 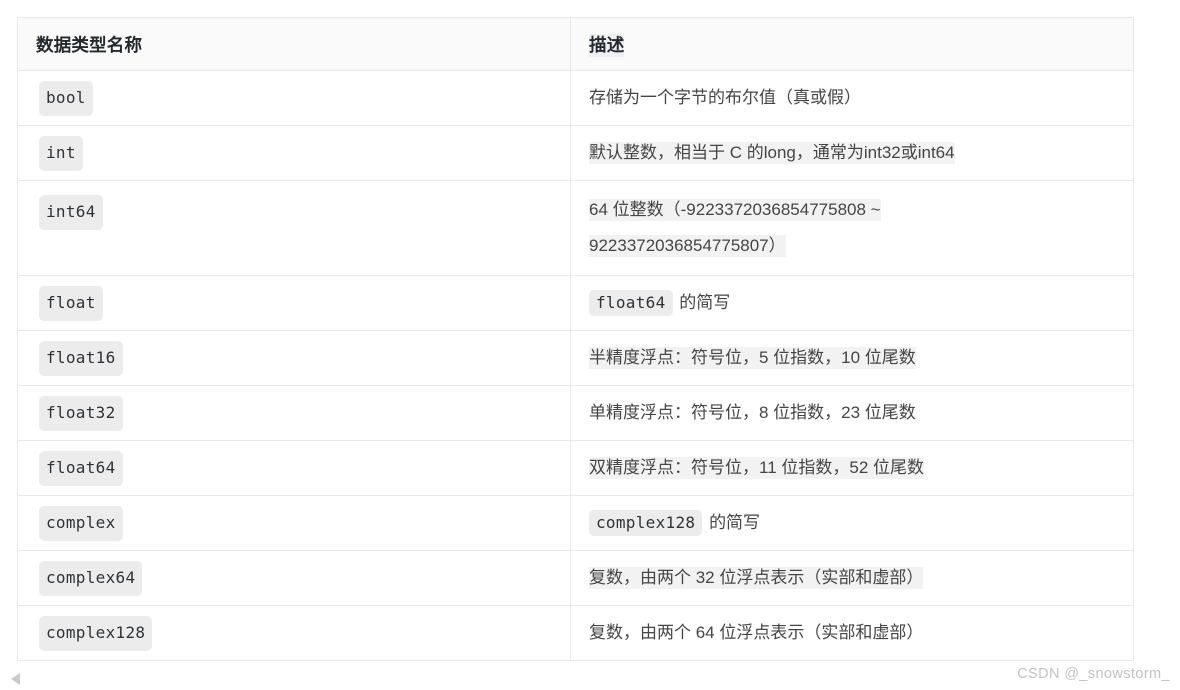 I want to click on type-description-cell: 半精度浮点：符号位，5 位指数，10 位尾数, so click(x=852, y=358).